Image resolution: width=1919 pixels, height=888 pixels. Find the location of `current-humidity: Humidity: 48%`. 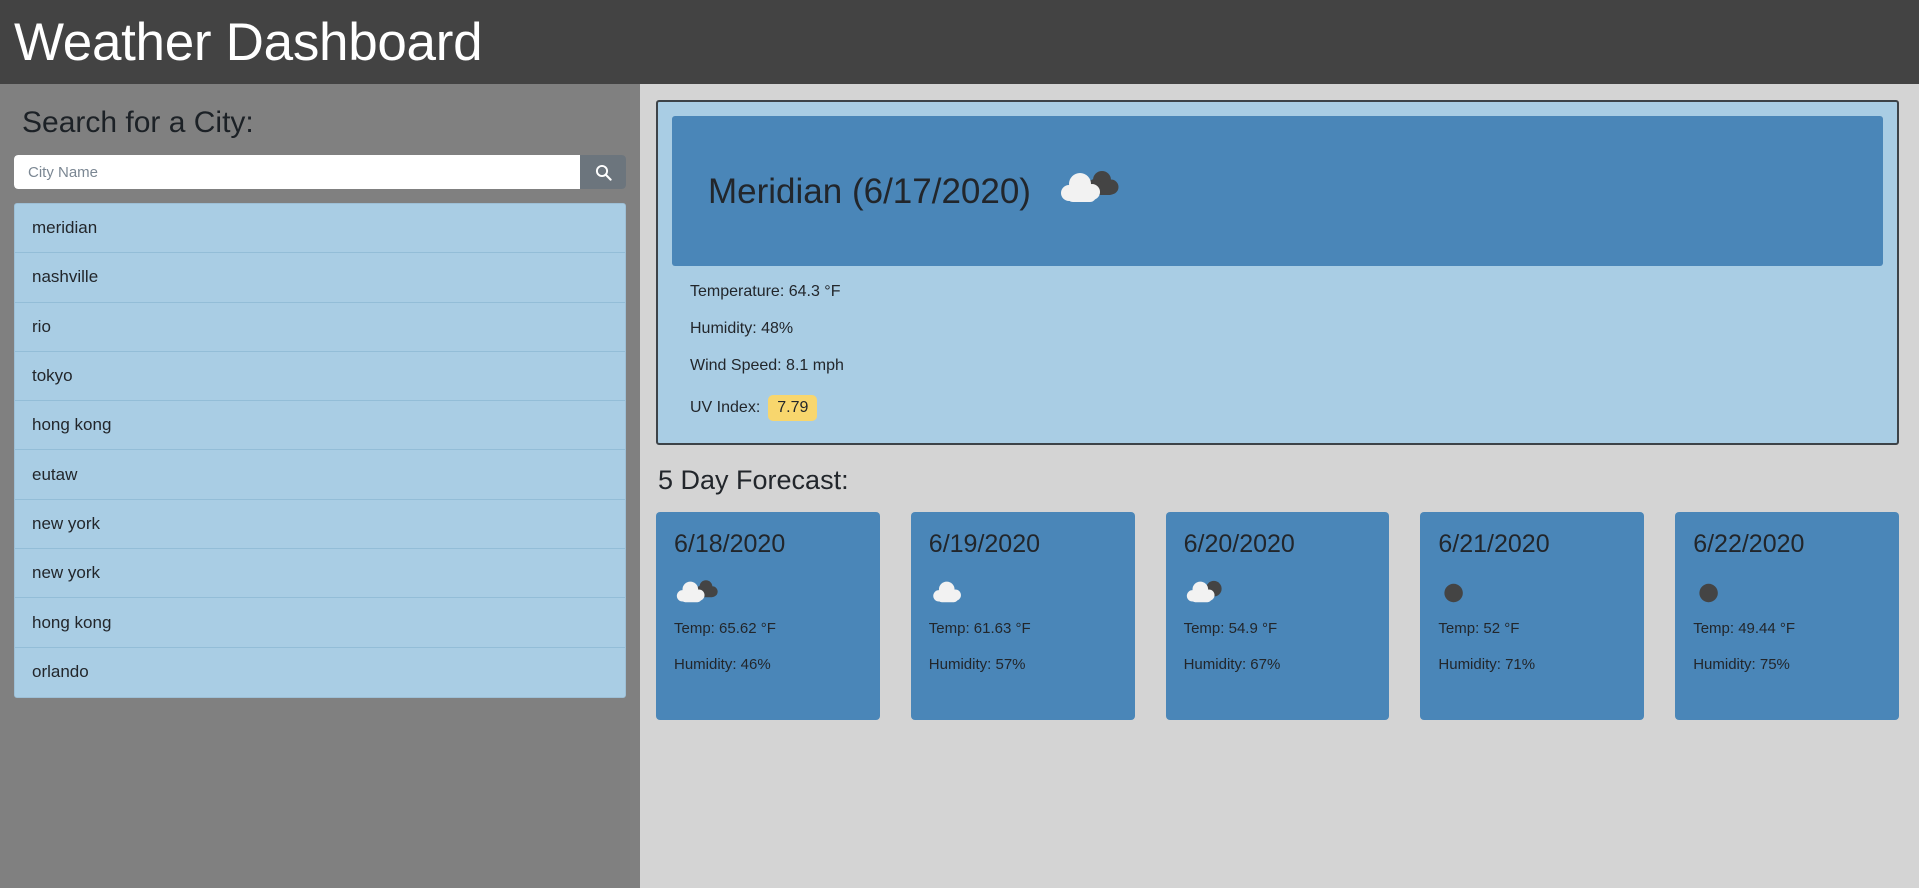

current-humidity: Humidity: 48% is located at coordinates (742, 328).